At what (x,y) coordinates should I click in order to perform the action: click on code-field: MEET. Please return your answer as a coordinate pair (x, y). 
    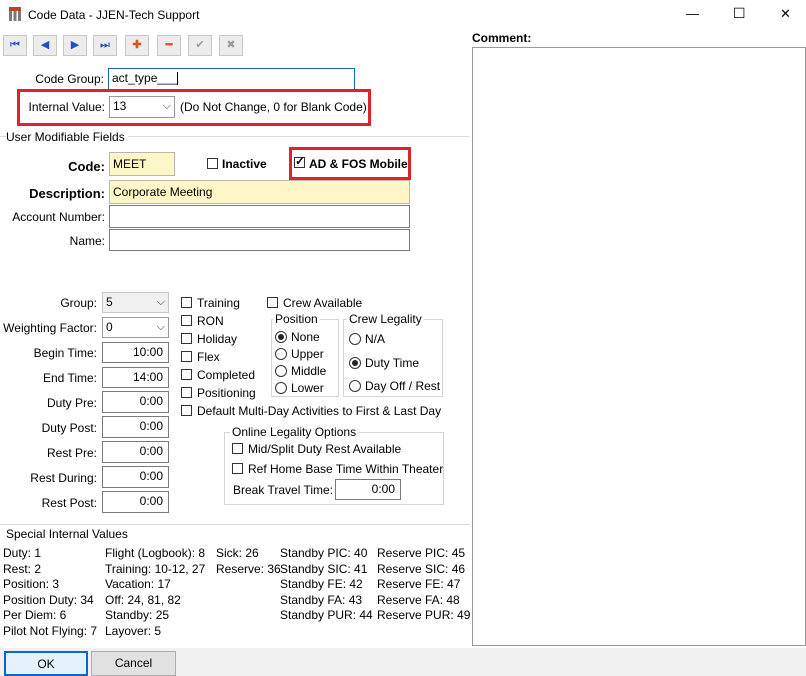
    Looking at the image, I should click on (142, 164).